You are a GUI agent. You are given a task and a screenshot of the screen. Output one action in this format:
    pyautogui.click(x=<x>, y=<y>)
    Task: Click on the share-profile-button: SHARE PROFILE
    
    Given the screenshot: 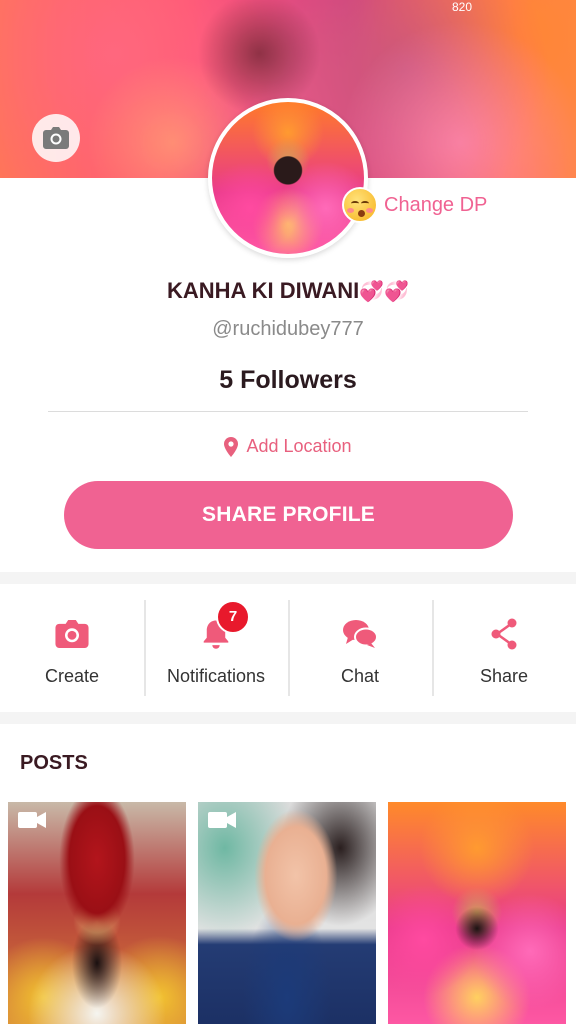 What is the action you would take?
    pyautogui.click(x=288, y=515)
    